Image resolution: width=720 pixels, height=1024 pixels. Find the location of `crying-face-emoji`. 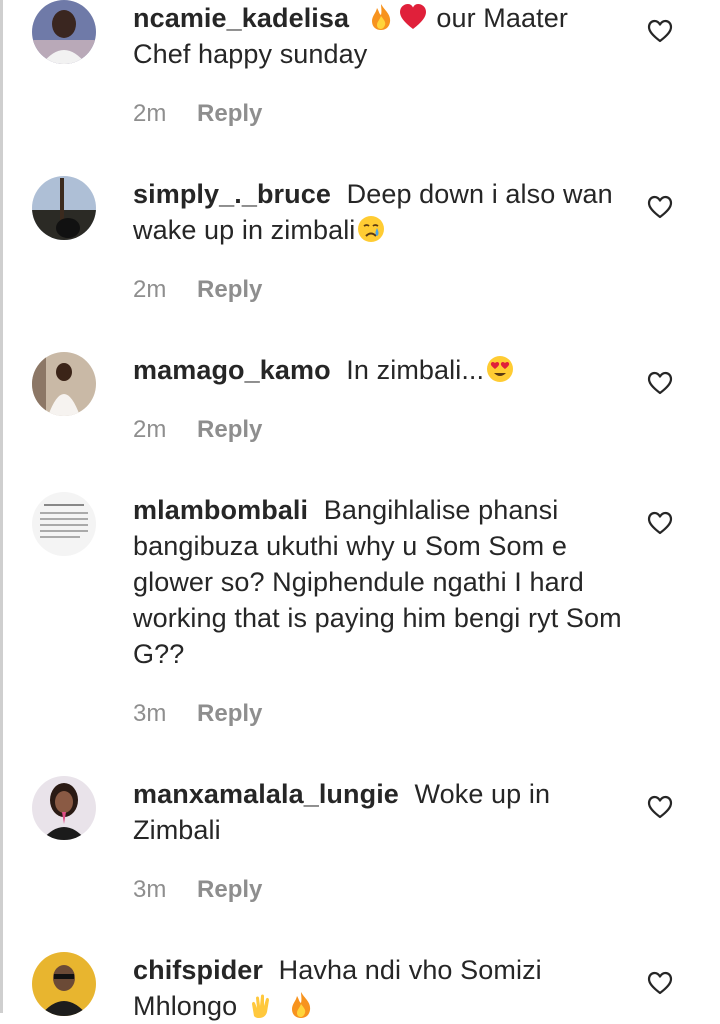

crying-face-emoji is located at coordinates (371, 229).